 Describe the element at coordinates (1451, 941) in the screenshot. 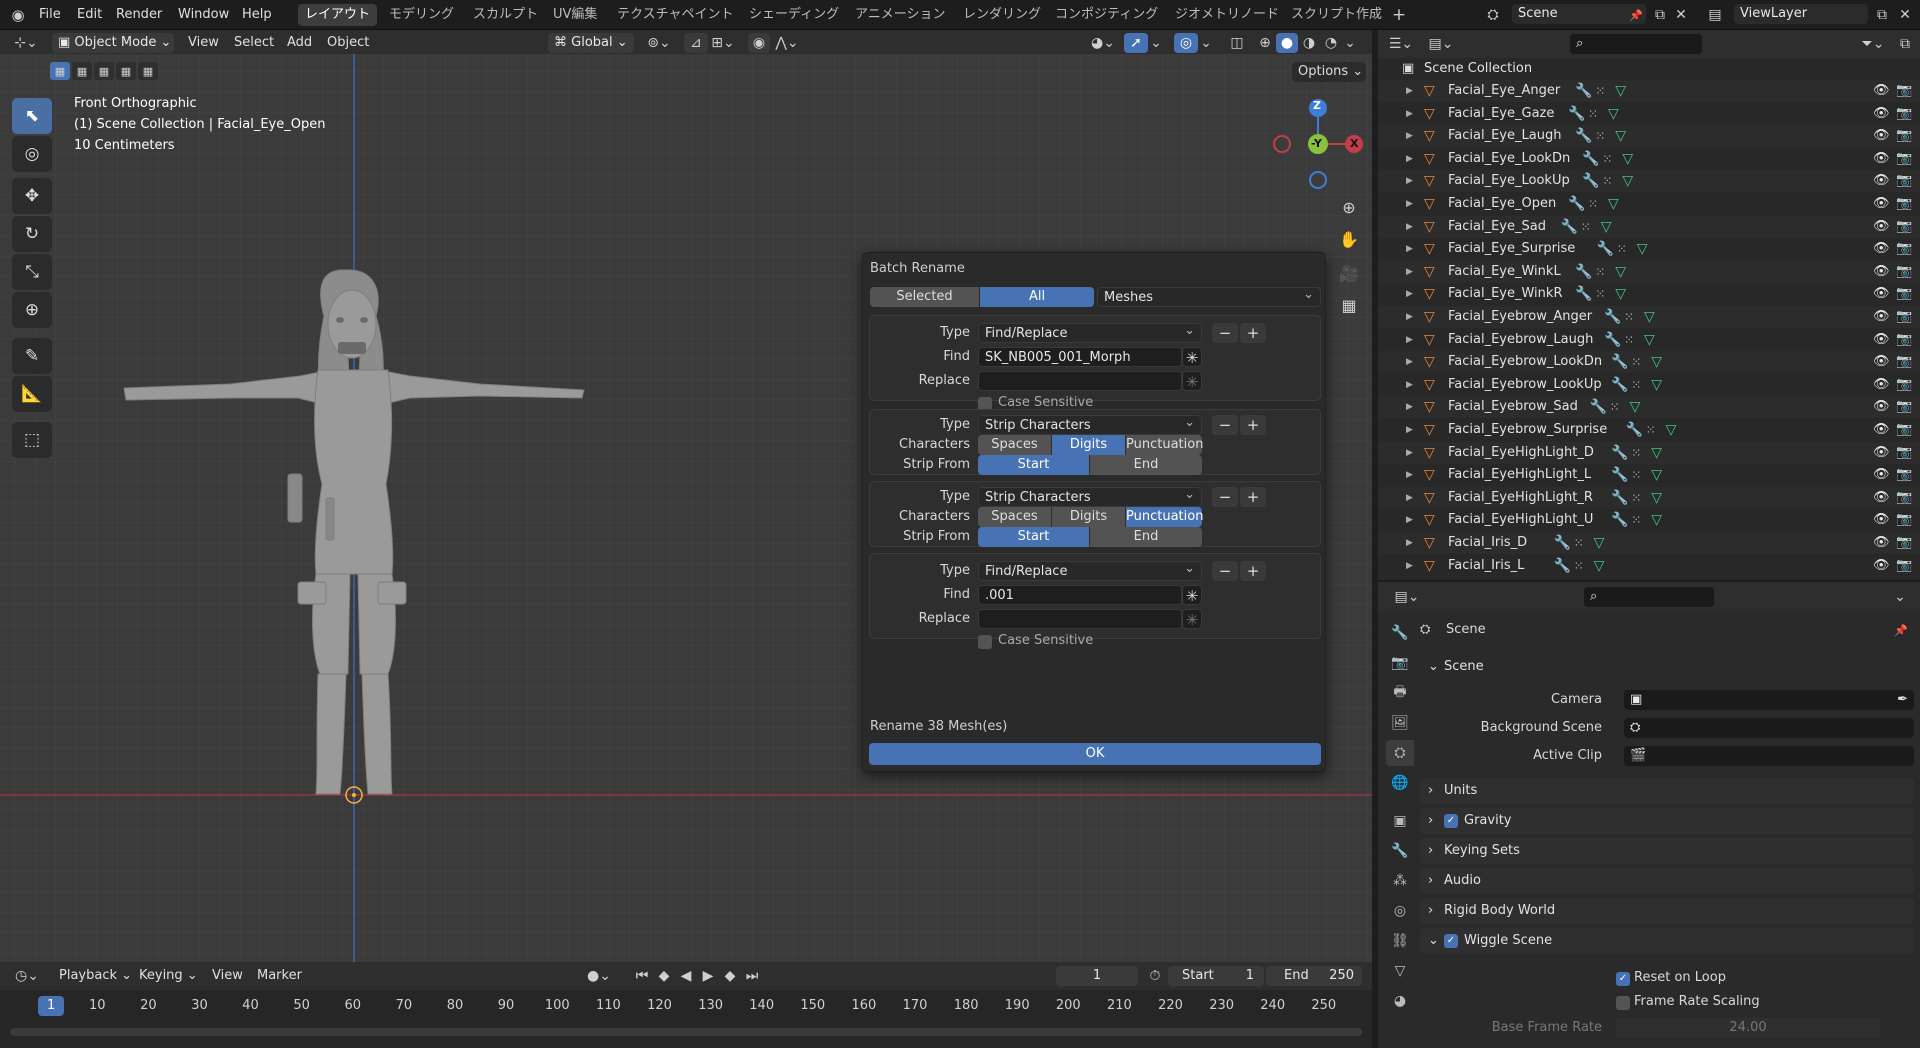

I see `wiggle-scene-checkbox: ✓` at that location.